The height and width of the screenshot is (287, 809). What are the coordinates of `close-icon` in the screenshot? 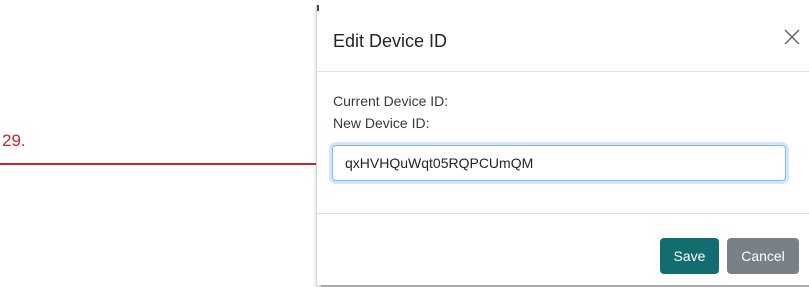 It's located at (792, 37).